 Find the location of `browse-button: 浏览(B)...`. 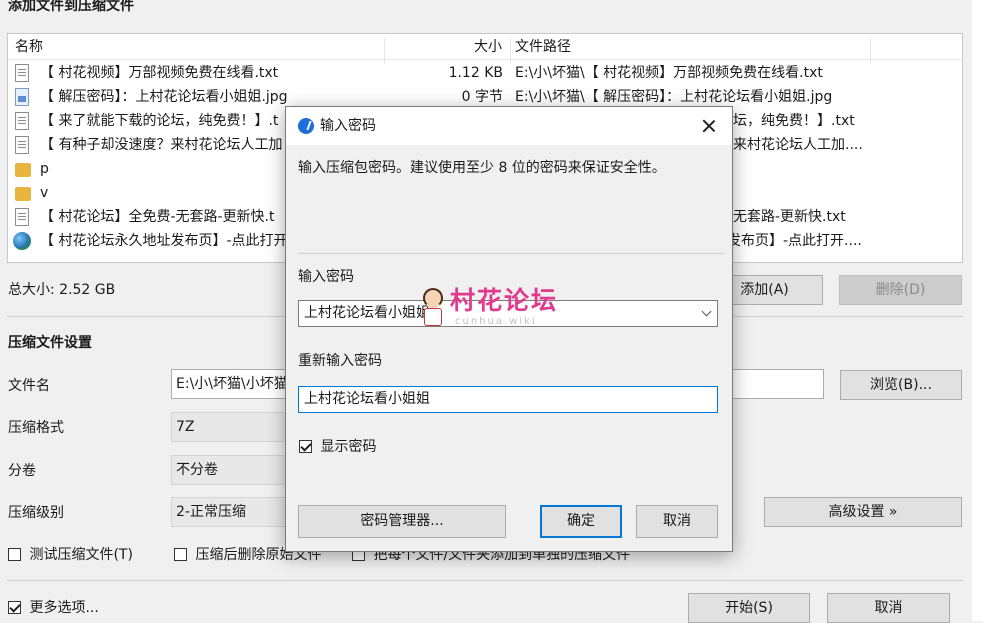

browse-button: 浏览(B)... is located at coordinates (901, 385).